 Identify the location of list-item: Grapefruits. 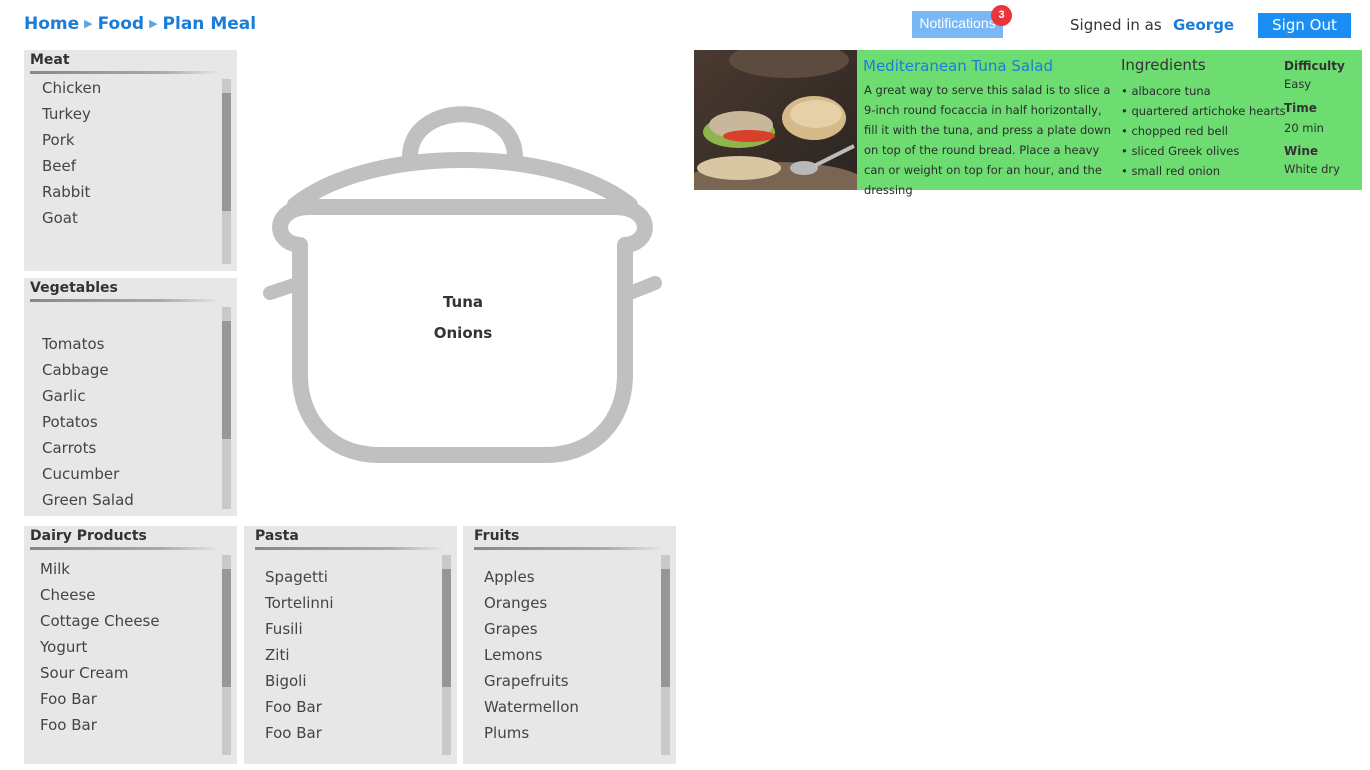
(531, 681).